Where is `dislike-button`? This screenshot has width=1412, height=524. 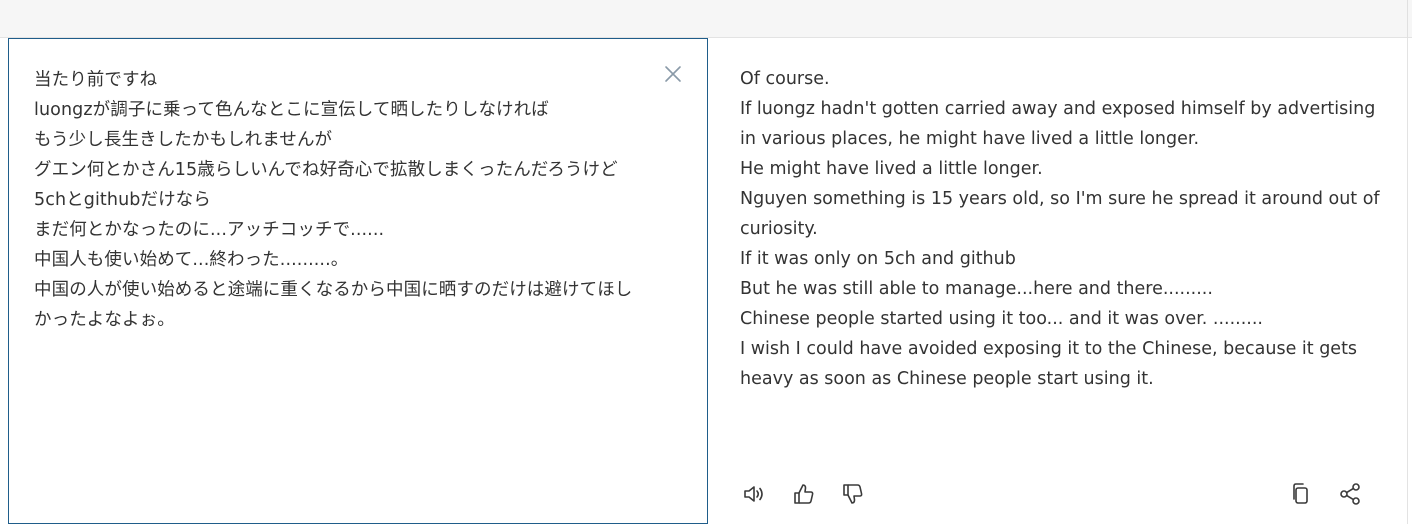
dislike-button is located at coordinates (853, 494).